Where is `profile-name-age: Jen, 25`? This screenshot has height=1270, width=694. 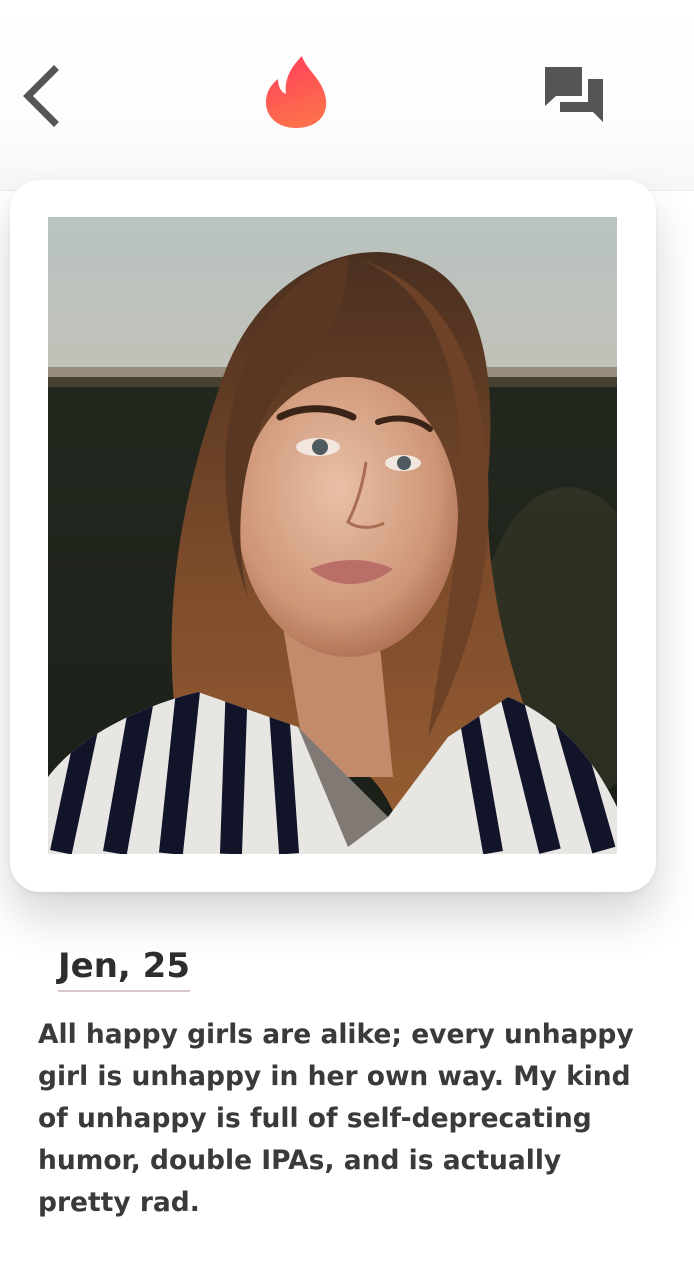 profile-name-age: Jen, 25 is located at coordinates (124, 968).